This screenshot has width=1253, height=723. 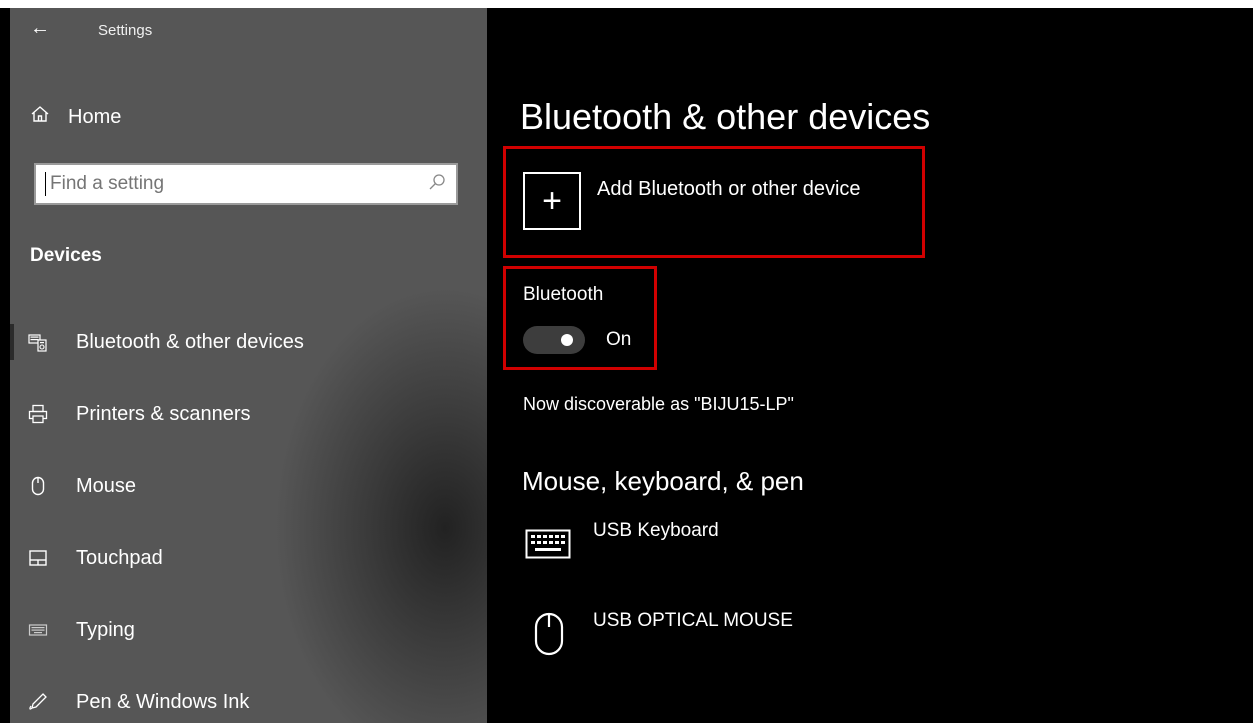 I want to click on sidebar-item-label: Mouse, so click(x=106, y=485).